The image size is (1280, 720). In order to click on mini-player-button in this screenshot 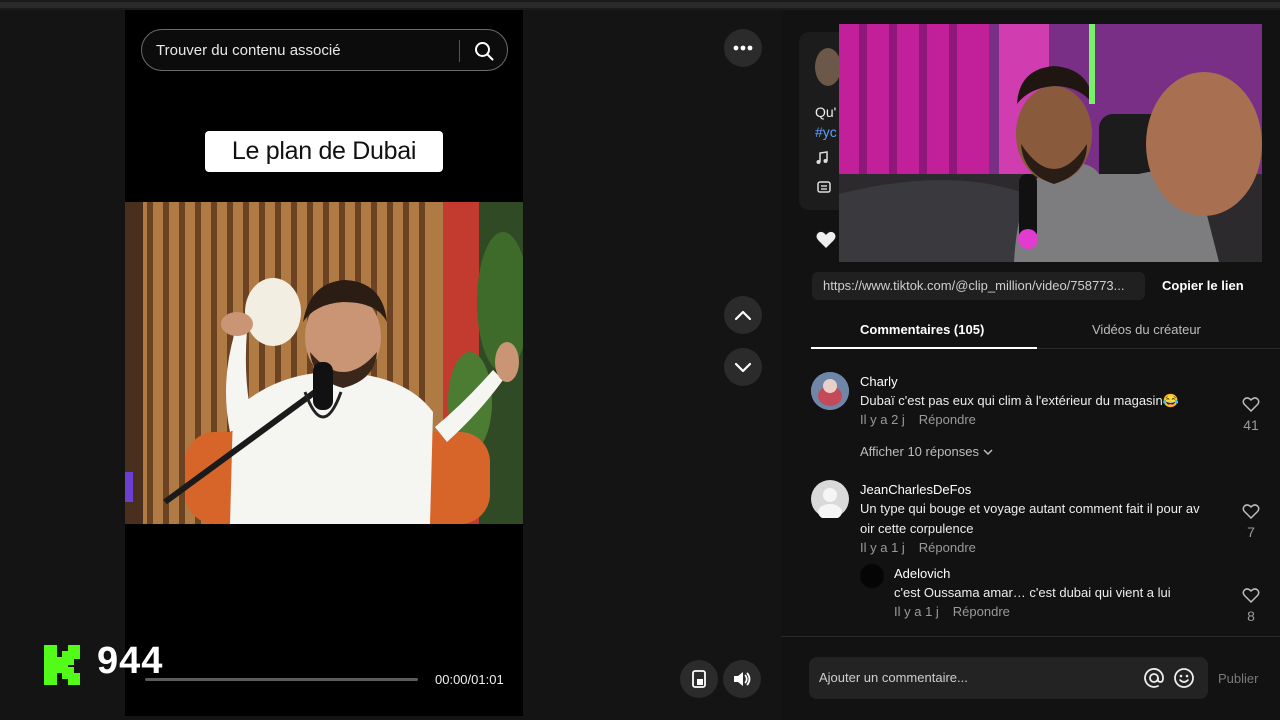, I will do `click(699, 679)`.